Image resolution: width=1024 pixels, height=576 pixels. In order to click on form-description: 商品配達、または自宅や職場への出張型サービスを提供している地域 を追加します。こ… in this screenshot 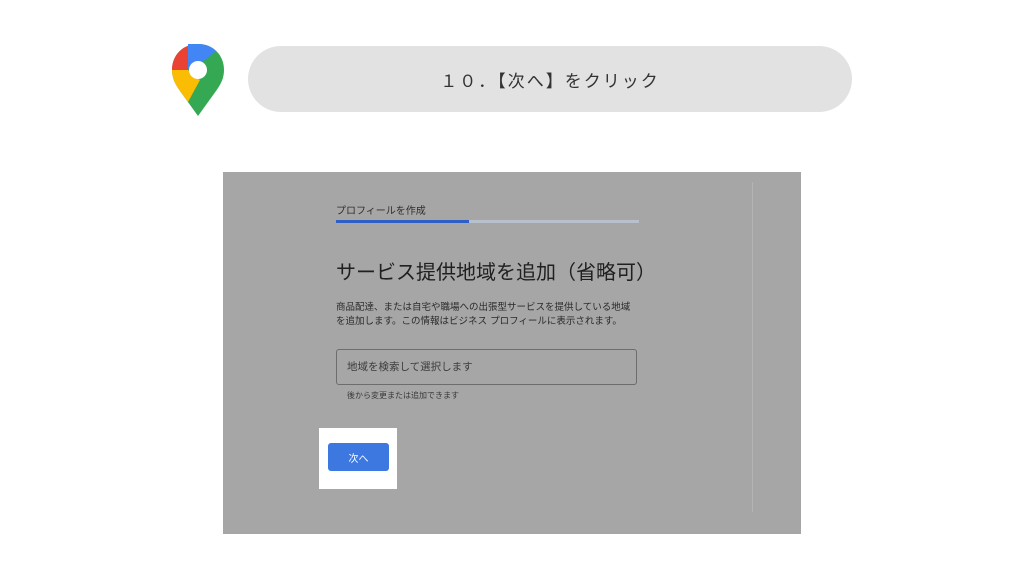, I will do `click(496, 315)`.